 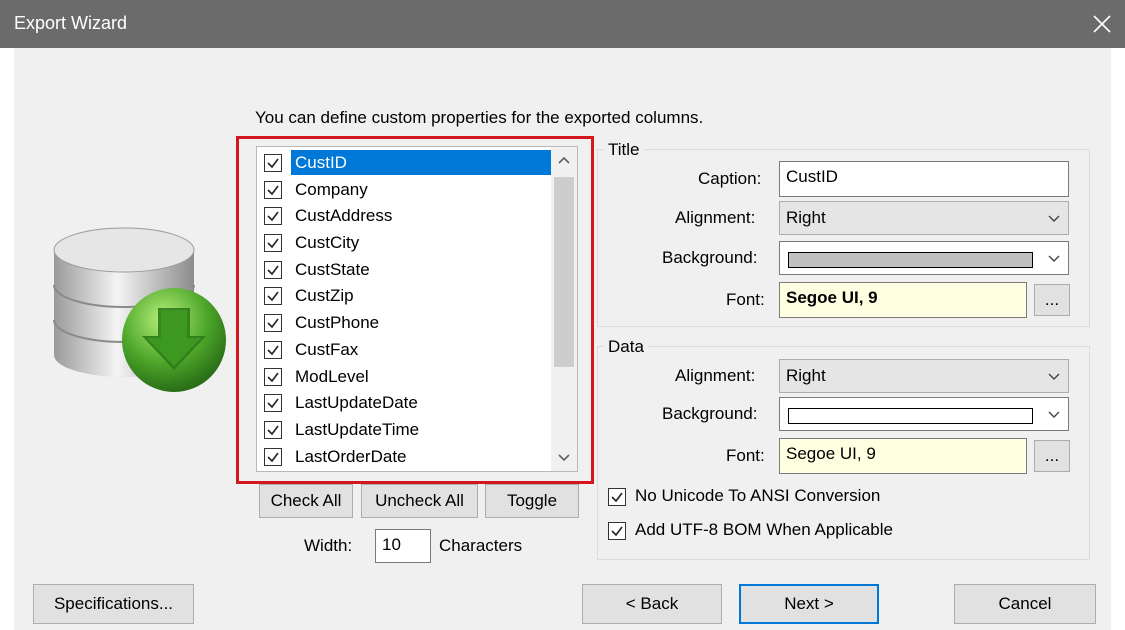 I want to click on toggle-button: Toggle, so click(x=532, y=501).